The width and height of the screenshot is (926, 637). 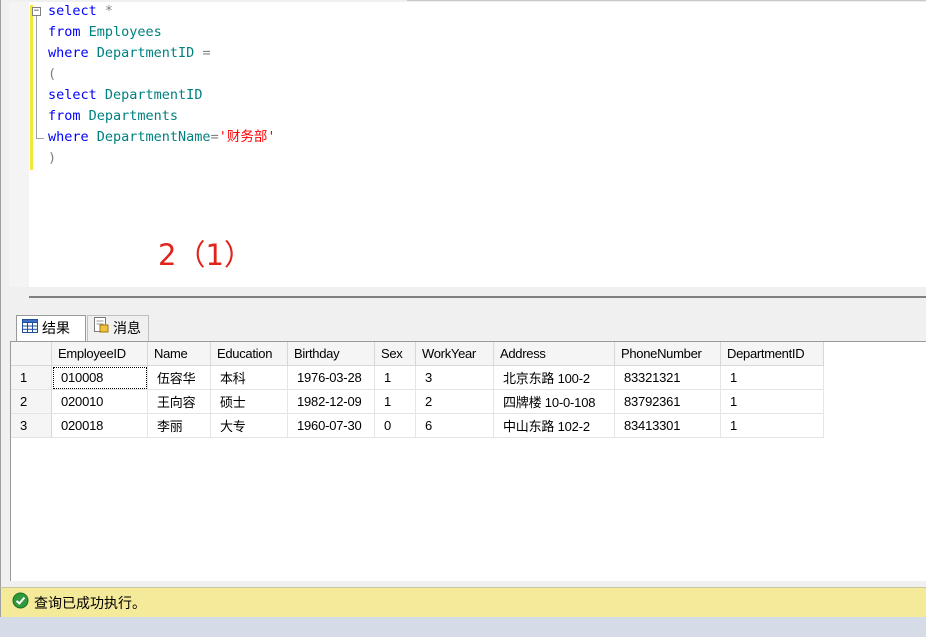 What do you see at coordinates (105, 32) in the screenshot?
I see `code-line-2: from Employees` at bounding box center [105, 32].